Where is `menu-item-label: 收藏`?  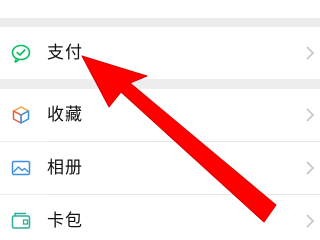 menu-item-label: 收藏 is located at coordinates (65, 115).